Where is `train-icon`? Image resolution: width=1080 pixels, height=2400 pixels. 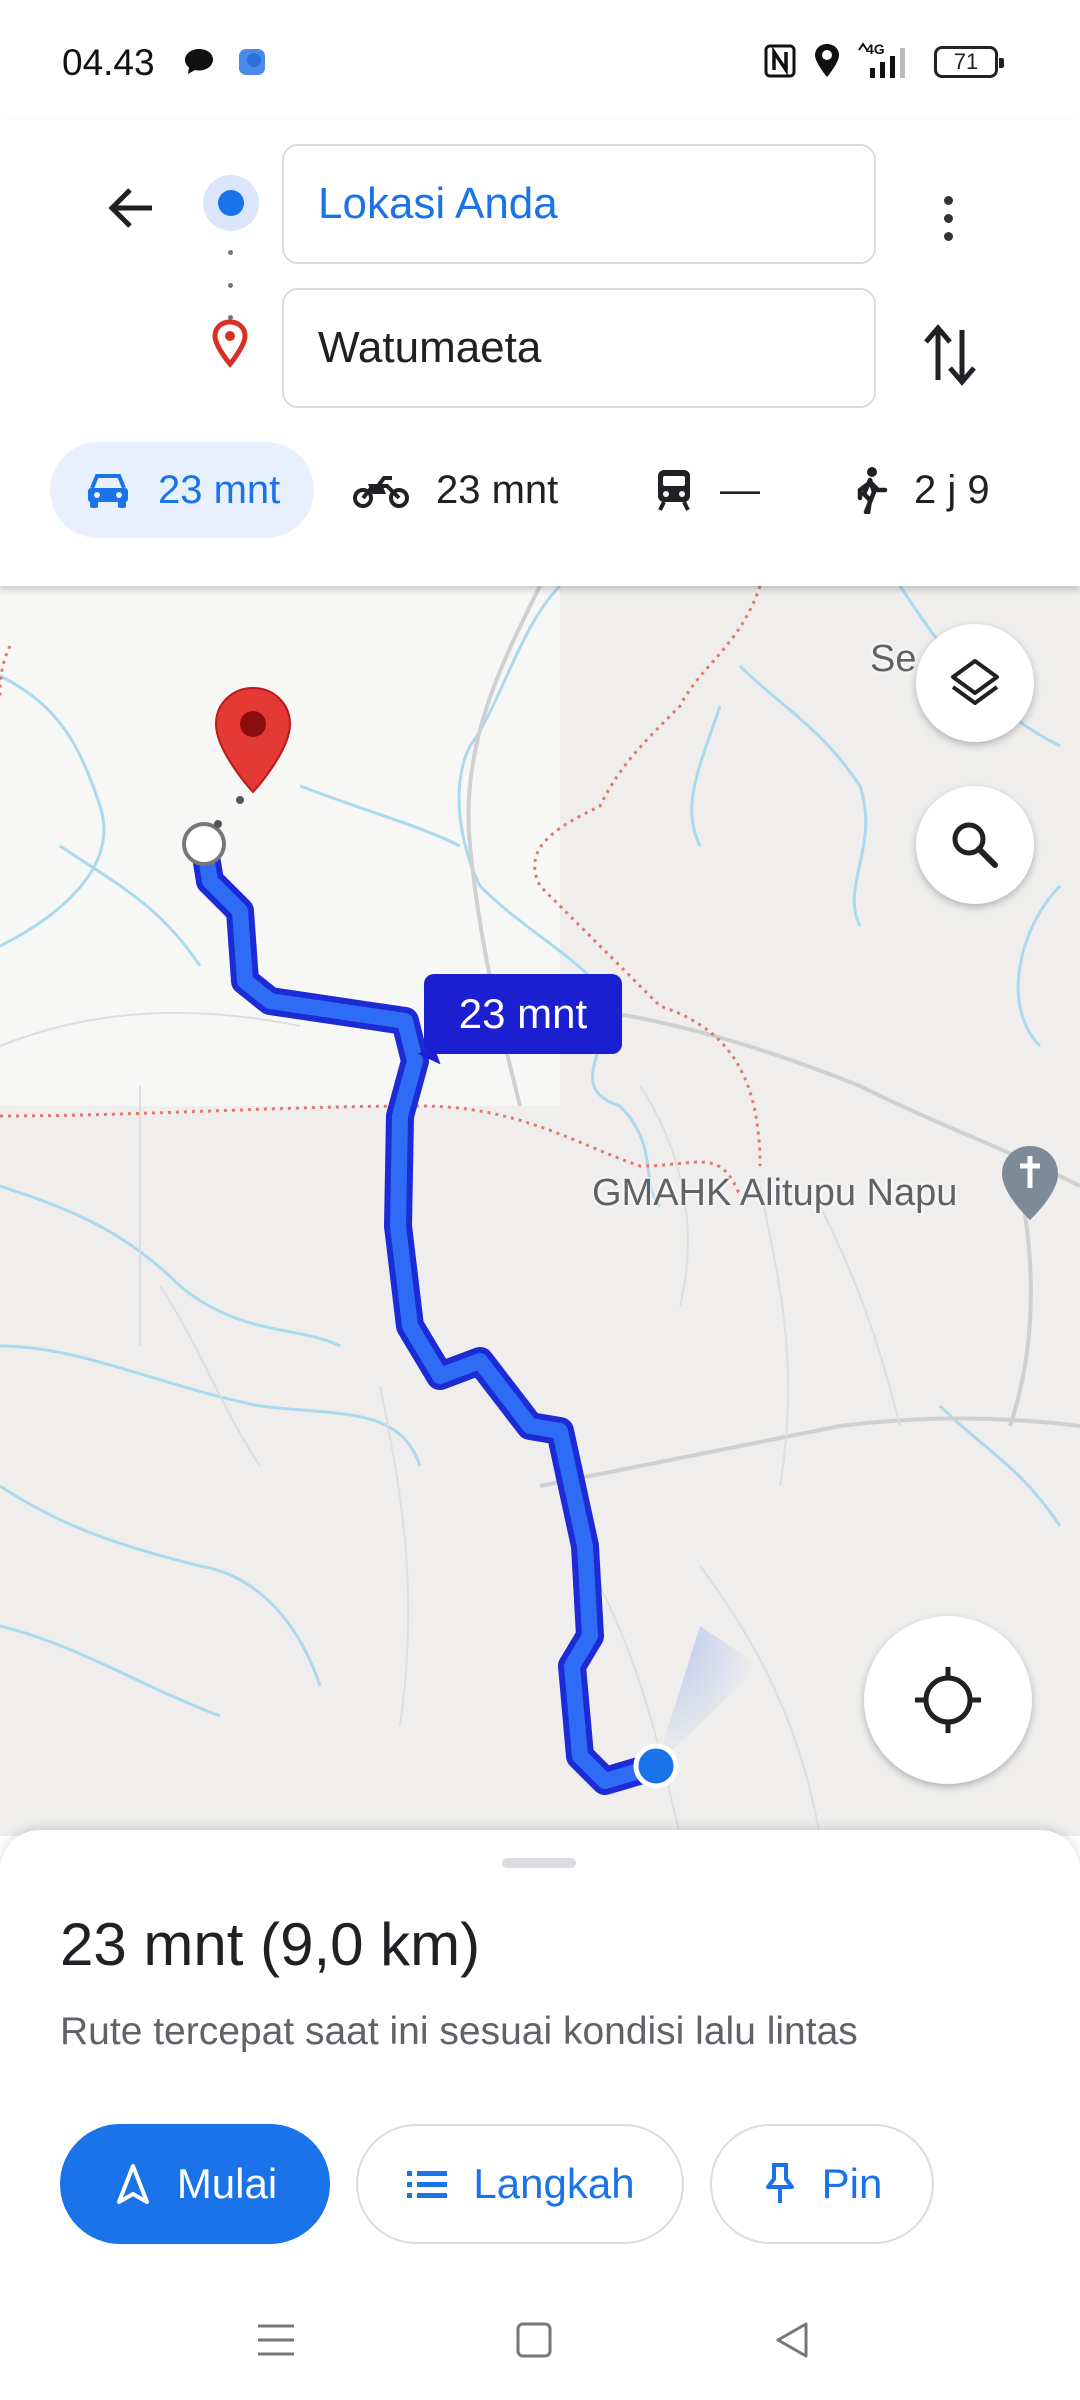
train-icon is located at coordinates (674, 490).